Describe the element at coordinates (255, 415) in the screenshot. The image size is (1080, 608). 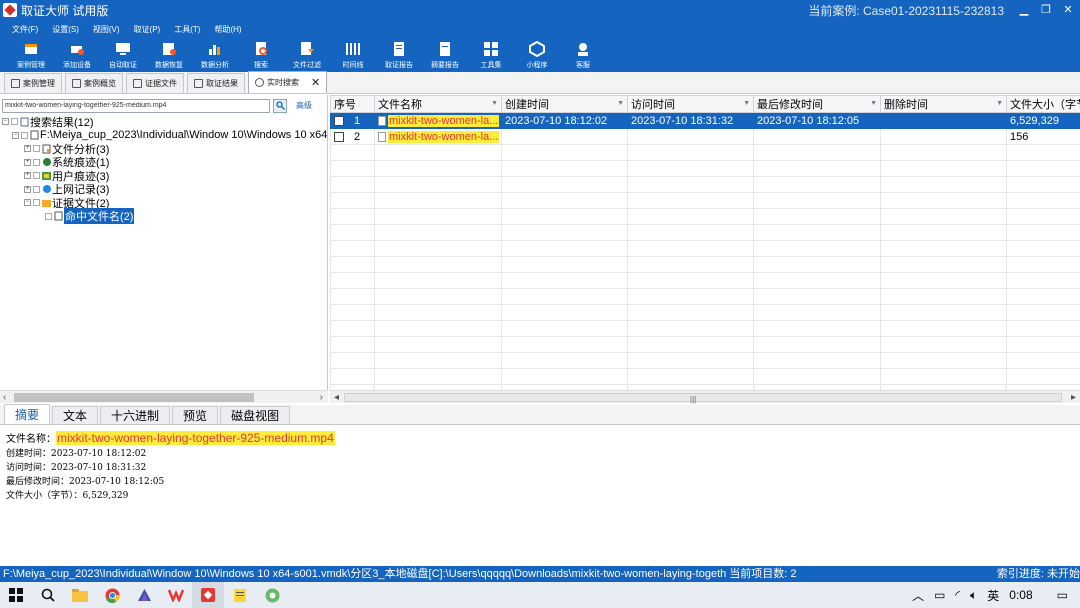
I see `tab-disk-view: 磁盘视图` at that location.